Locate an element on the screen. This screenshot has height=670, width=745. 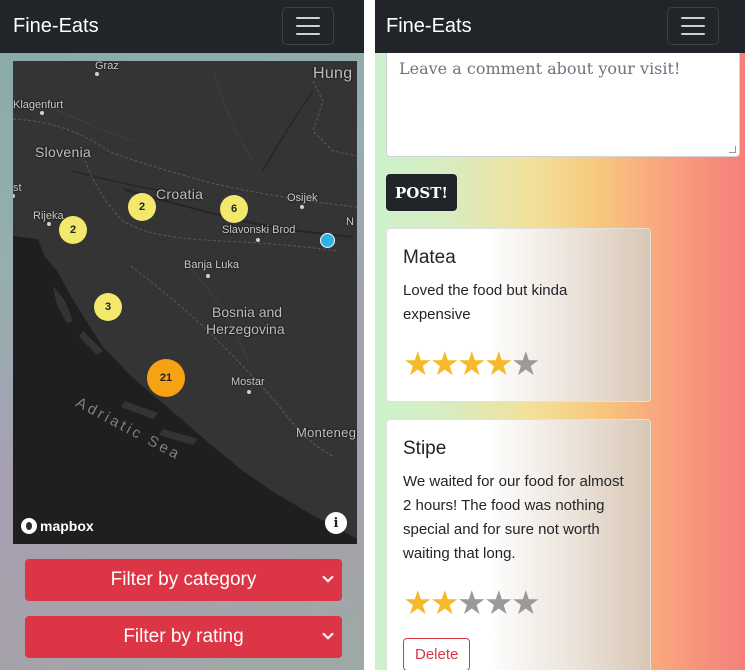
map-label-bosnia-1: Bosnia and is located at coordinates (247, 312).